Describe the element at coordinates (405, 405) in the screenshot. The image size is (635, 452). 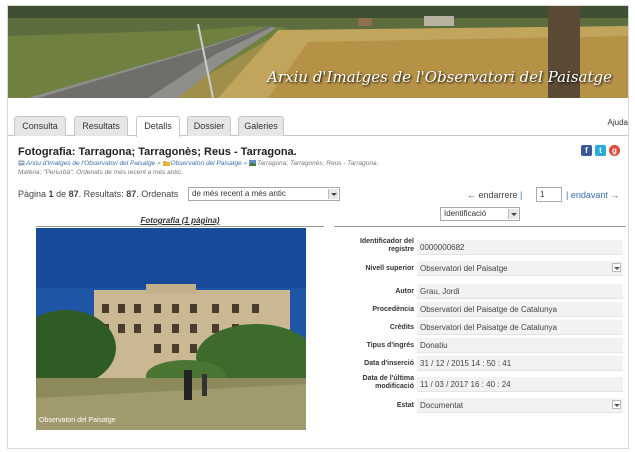
I see `metadata-label: Estat` at that location.